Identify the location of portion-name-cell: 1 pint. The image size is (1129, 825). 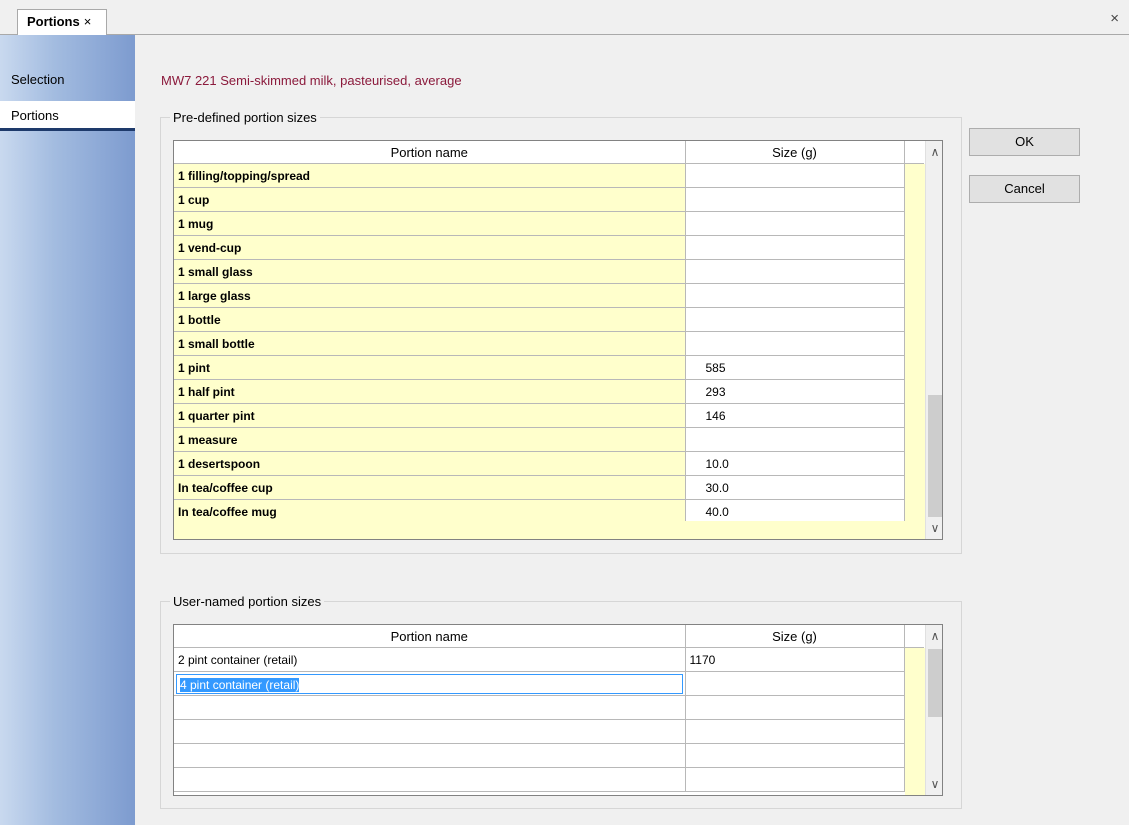
(430, 367).